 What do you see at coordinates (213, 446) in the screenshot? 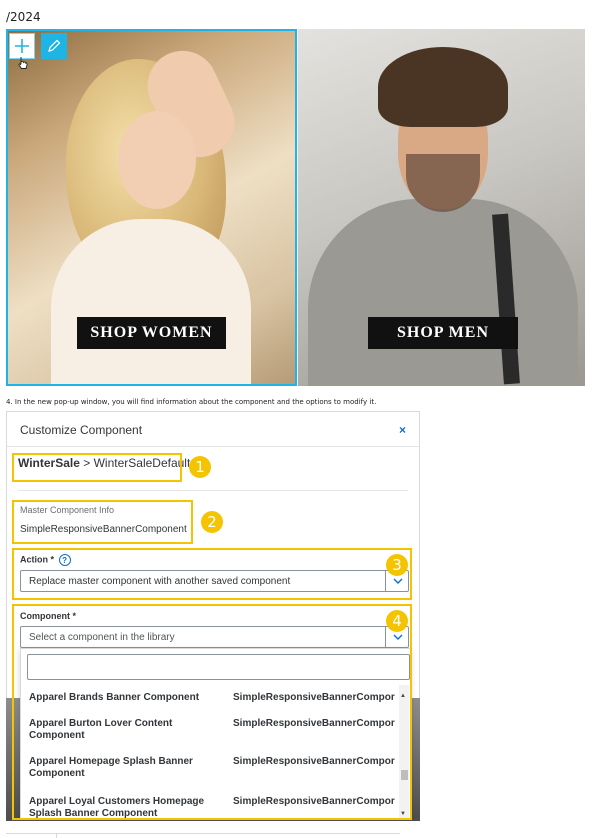
I see `dialog-header-divider` at bounding box center [213, 446].